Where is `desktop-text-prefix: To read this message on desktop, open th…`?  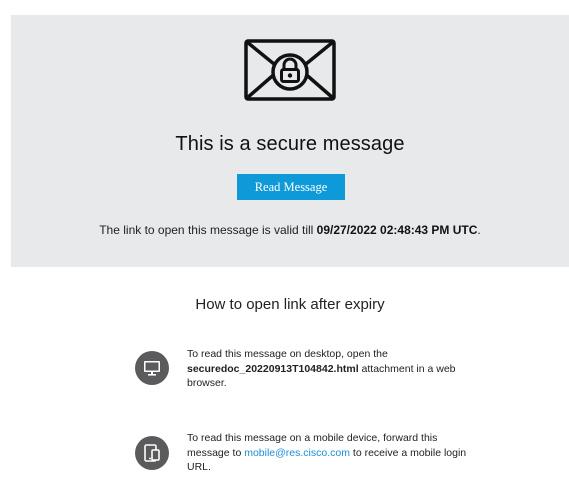 desktop-text-prefix: To read this message on desktop, open th… is located at coordinates (287, 354).